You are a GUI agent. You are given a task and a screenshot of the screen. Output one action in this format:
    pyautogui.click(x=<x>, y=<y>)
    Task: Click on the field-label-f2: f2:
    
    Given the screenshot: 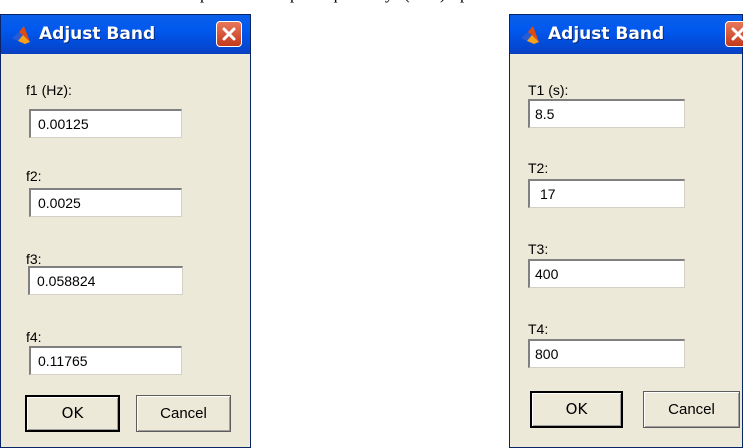 What is the action you would take?
    pyautogui.click(x=34, y=176)
    